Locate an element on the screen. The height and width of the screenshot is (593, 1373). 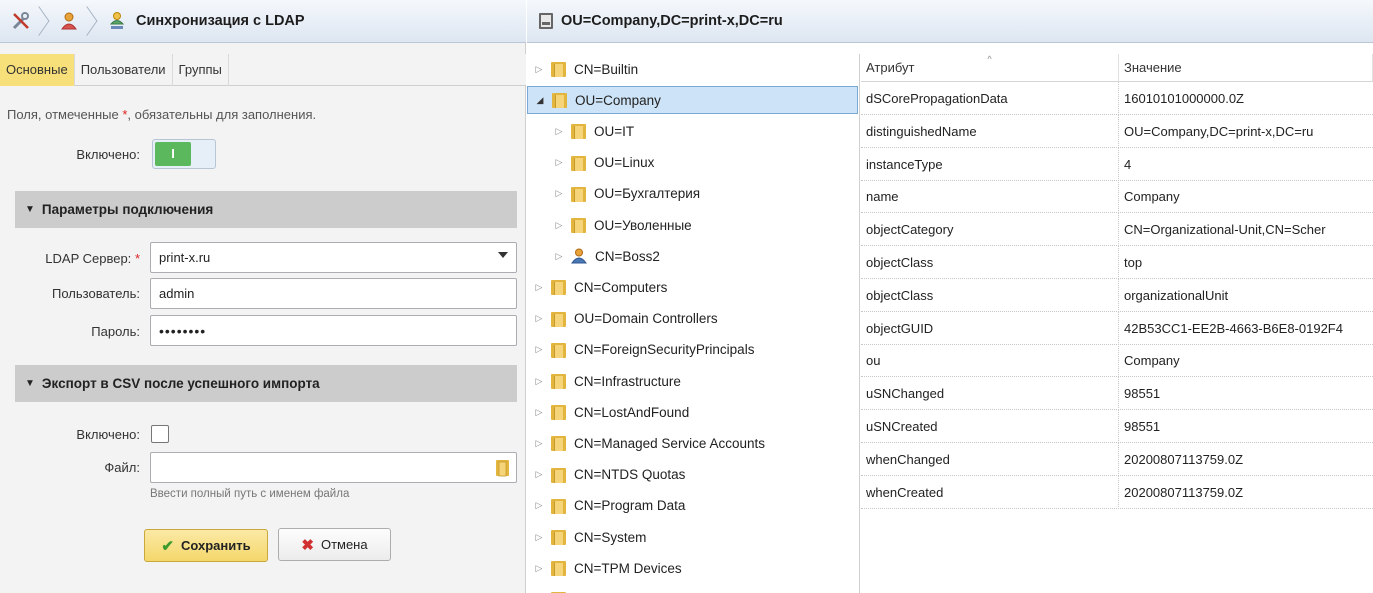
tree-node: ▷ CN=ForeignSecurityPrincipals is located at coordinates (640, 350).